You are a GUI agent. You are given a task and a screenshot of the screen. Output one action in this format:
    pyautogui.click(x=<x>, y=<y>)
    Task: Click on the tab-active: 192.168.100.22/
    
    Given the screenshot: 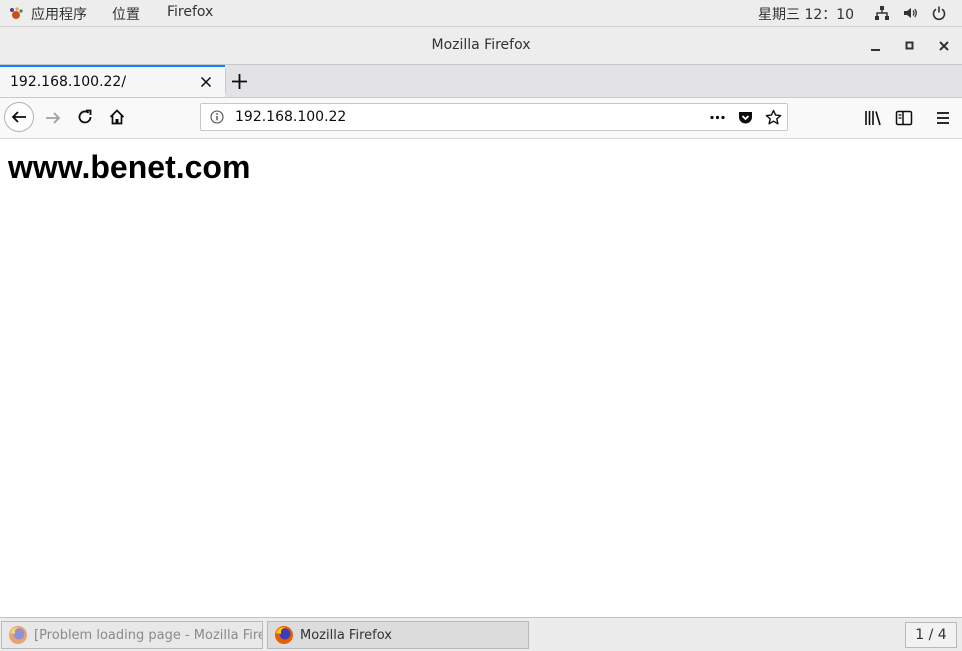 What is the action you would take?
    pyautogui.click(x=112, y=81)
    